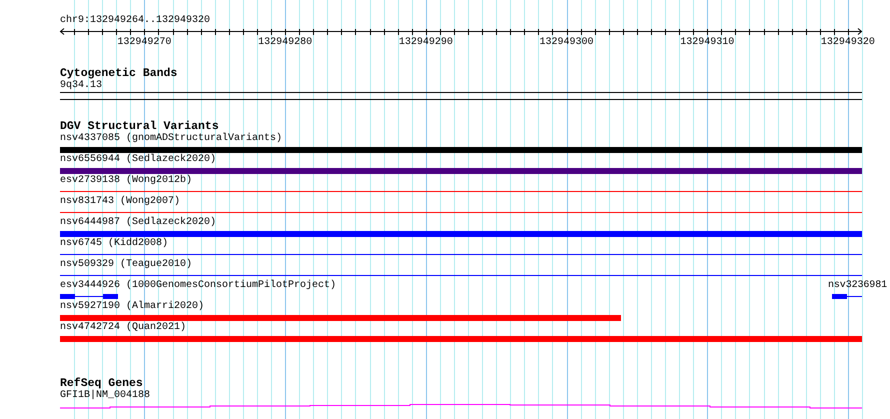  I want to click on track-title: Cytogenetic Bands, so click(119, 74).